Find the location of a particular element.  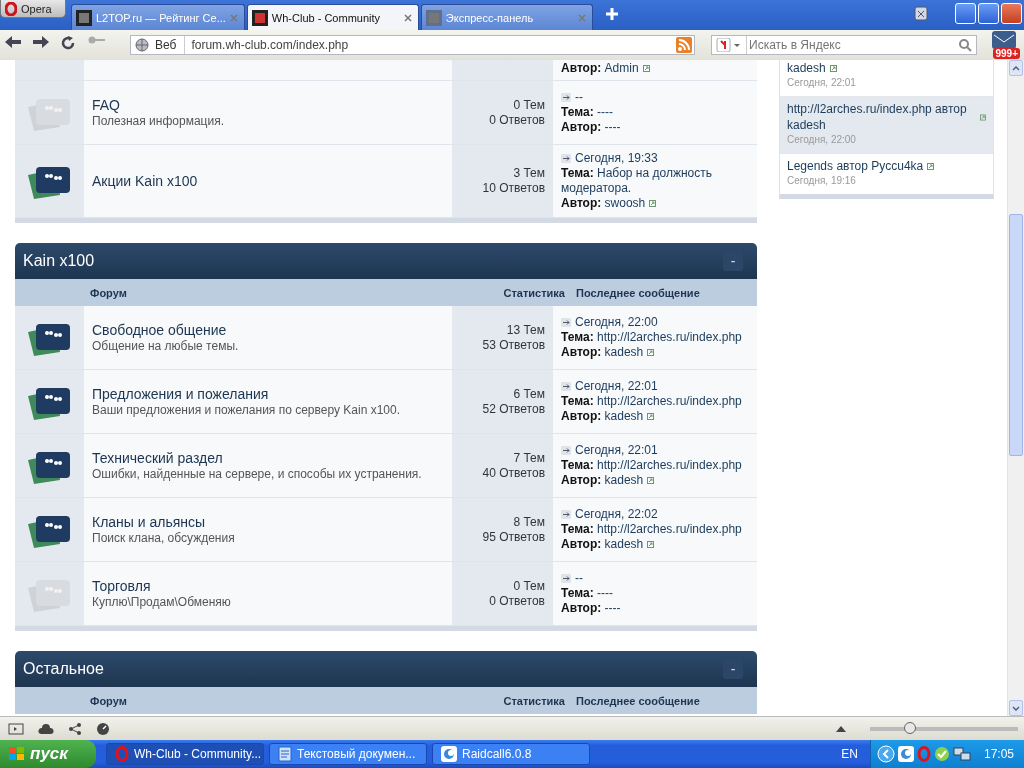

topic-count: 13 Тем is located at coordinates (525, 330).